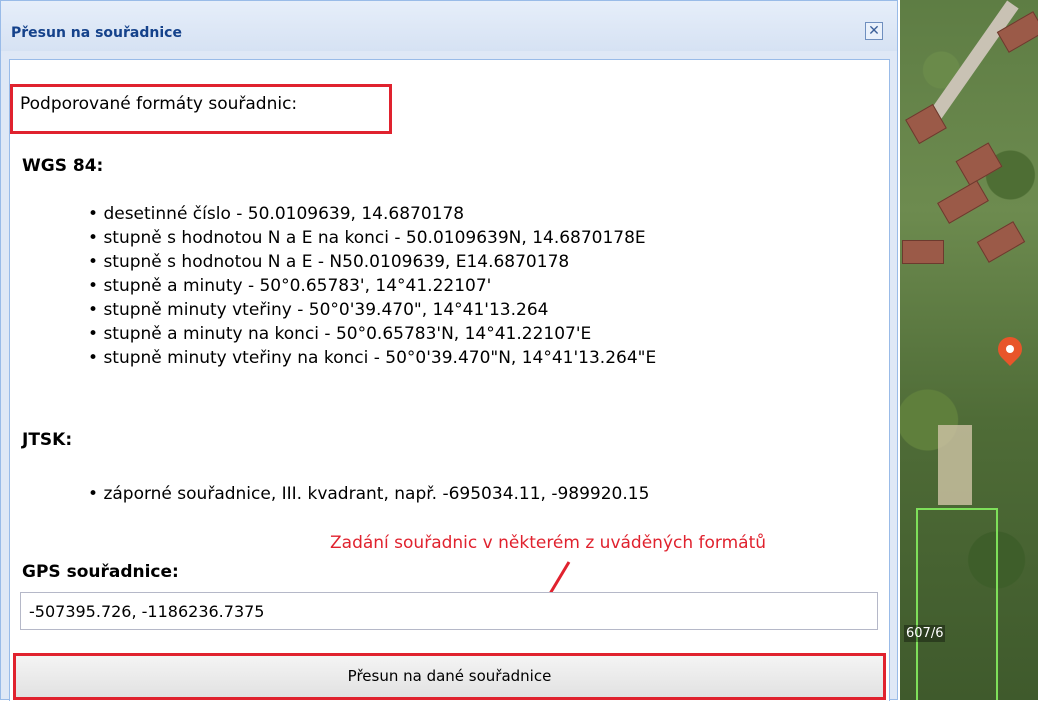 This screenshot has width=1038, height=701. Describe the element at coordinates (100, 572) in the screenshot. I see `gps-label: GPS souřadnice:` at that location.